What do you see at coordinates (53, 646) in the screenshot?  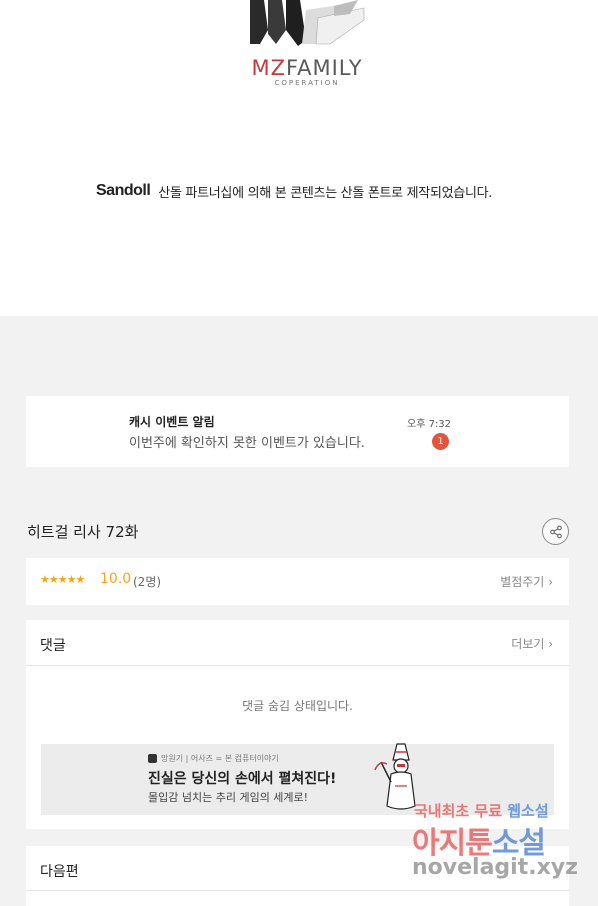 I see `comments-title: 댓글` at bounding box center [53, 646].